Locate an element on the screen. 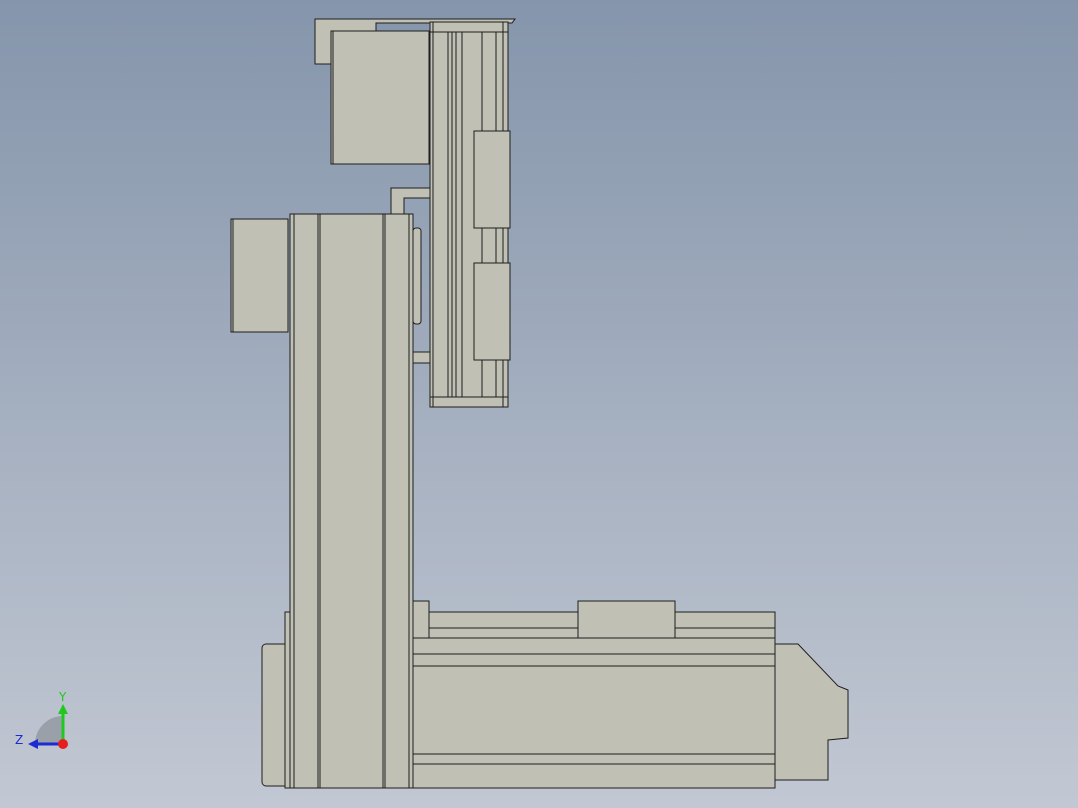 The width and height of the screenshot is (1078, 808). base-motor-housing is located at coordinates (811, 712).